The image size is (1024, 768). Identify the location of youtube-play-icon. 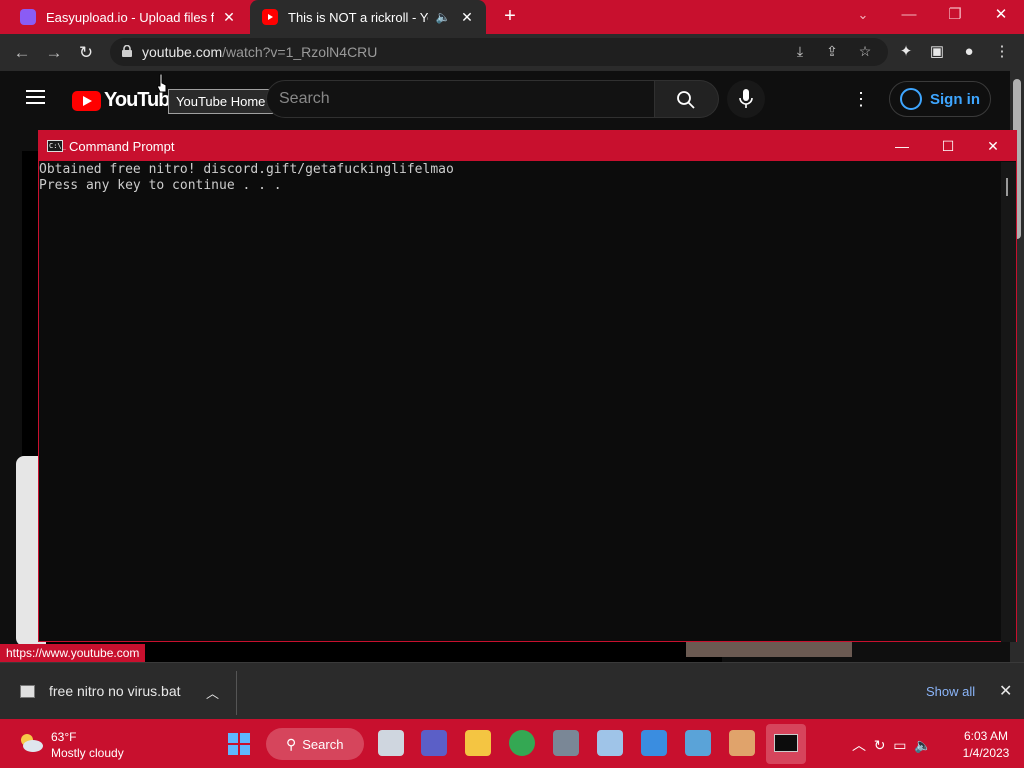
(86, 100).